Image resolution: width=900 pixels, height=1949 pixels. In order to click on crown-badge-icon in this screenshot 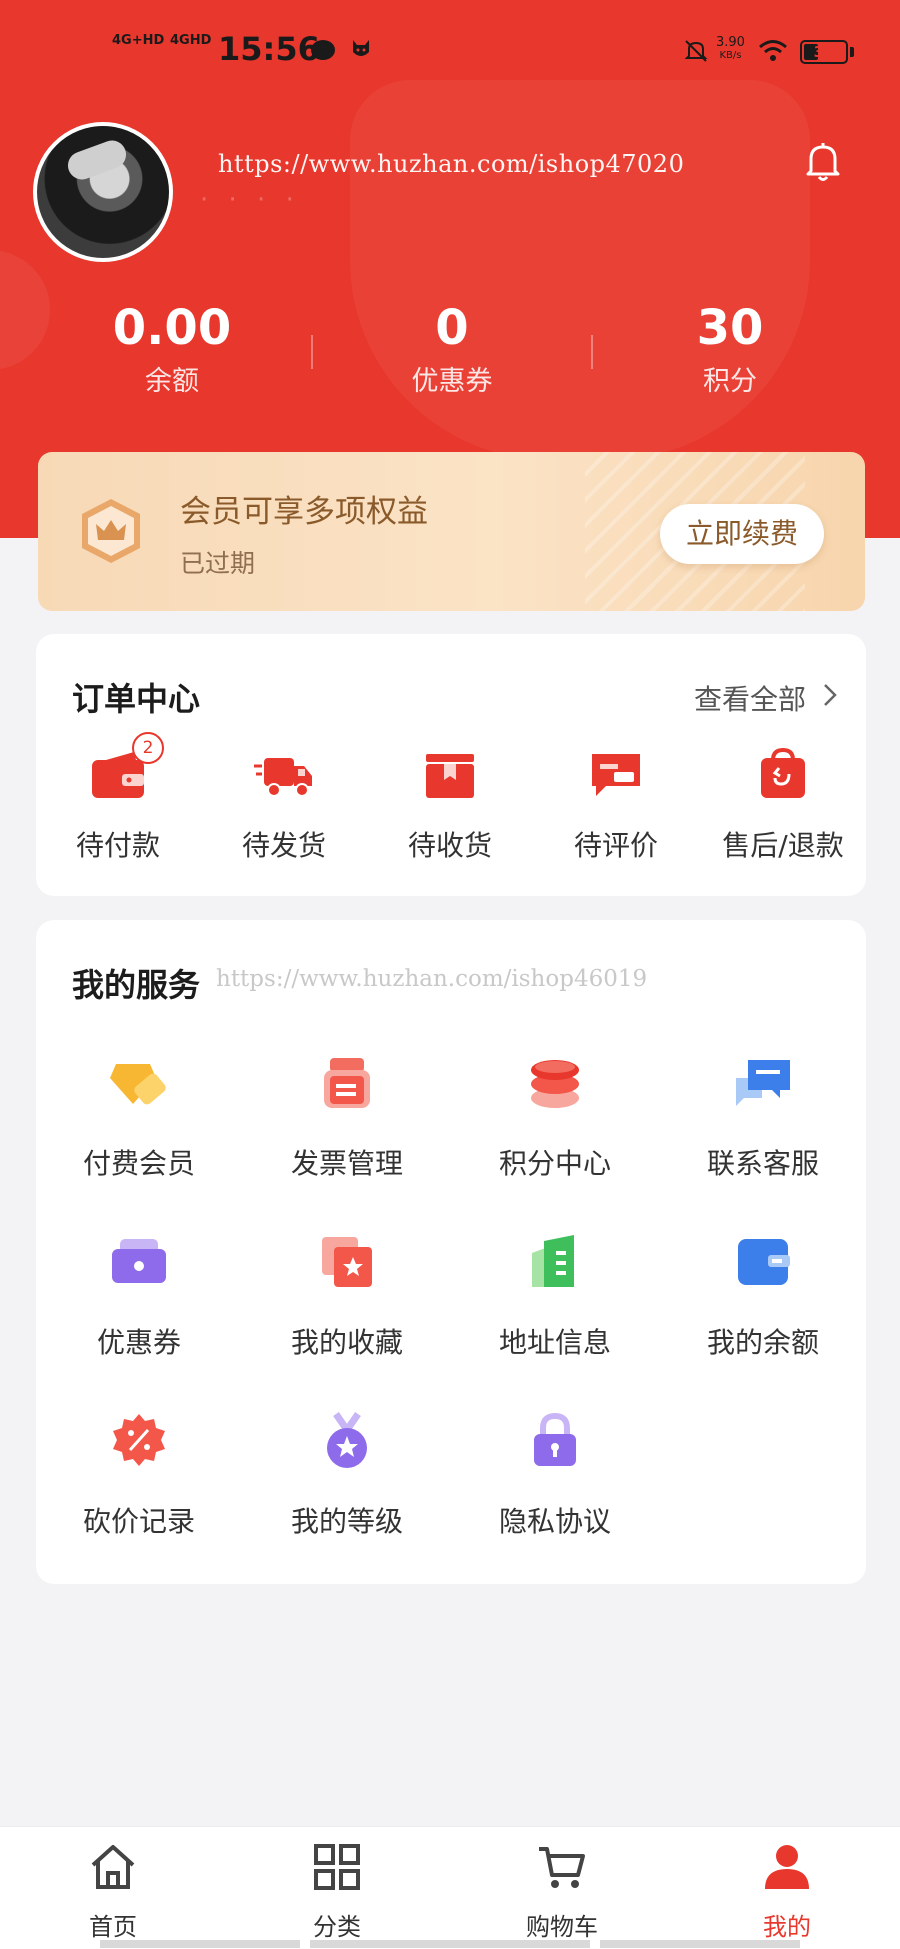, I will do `click(111, 531)`.